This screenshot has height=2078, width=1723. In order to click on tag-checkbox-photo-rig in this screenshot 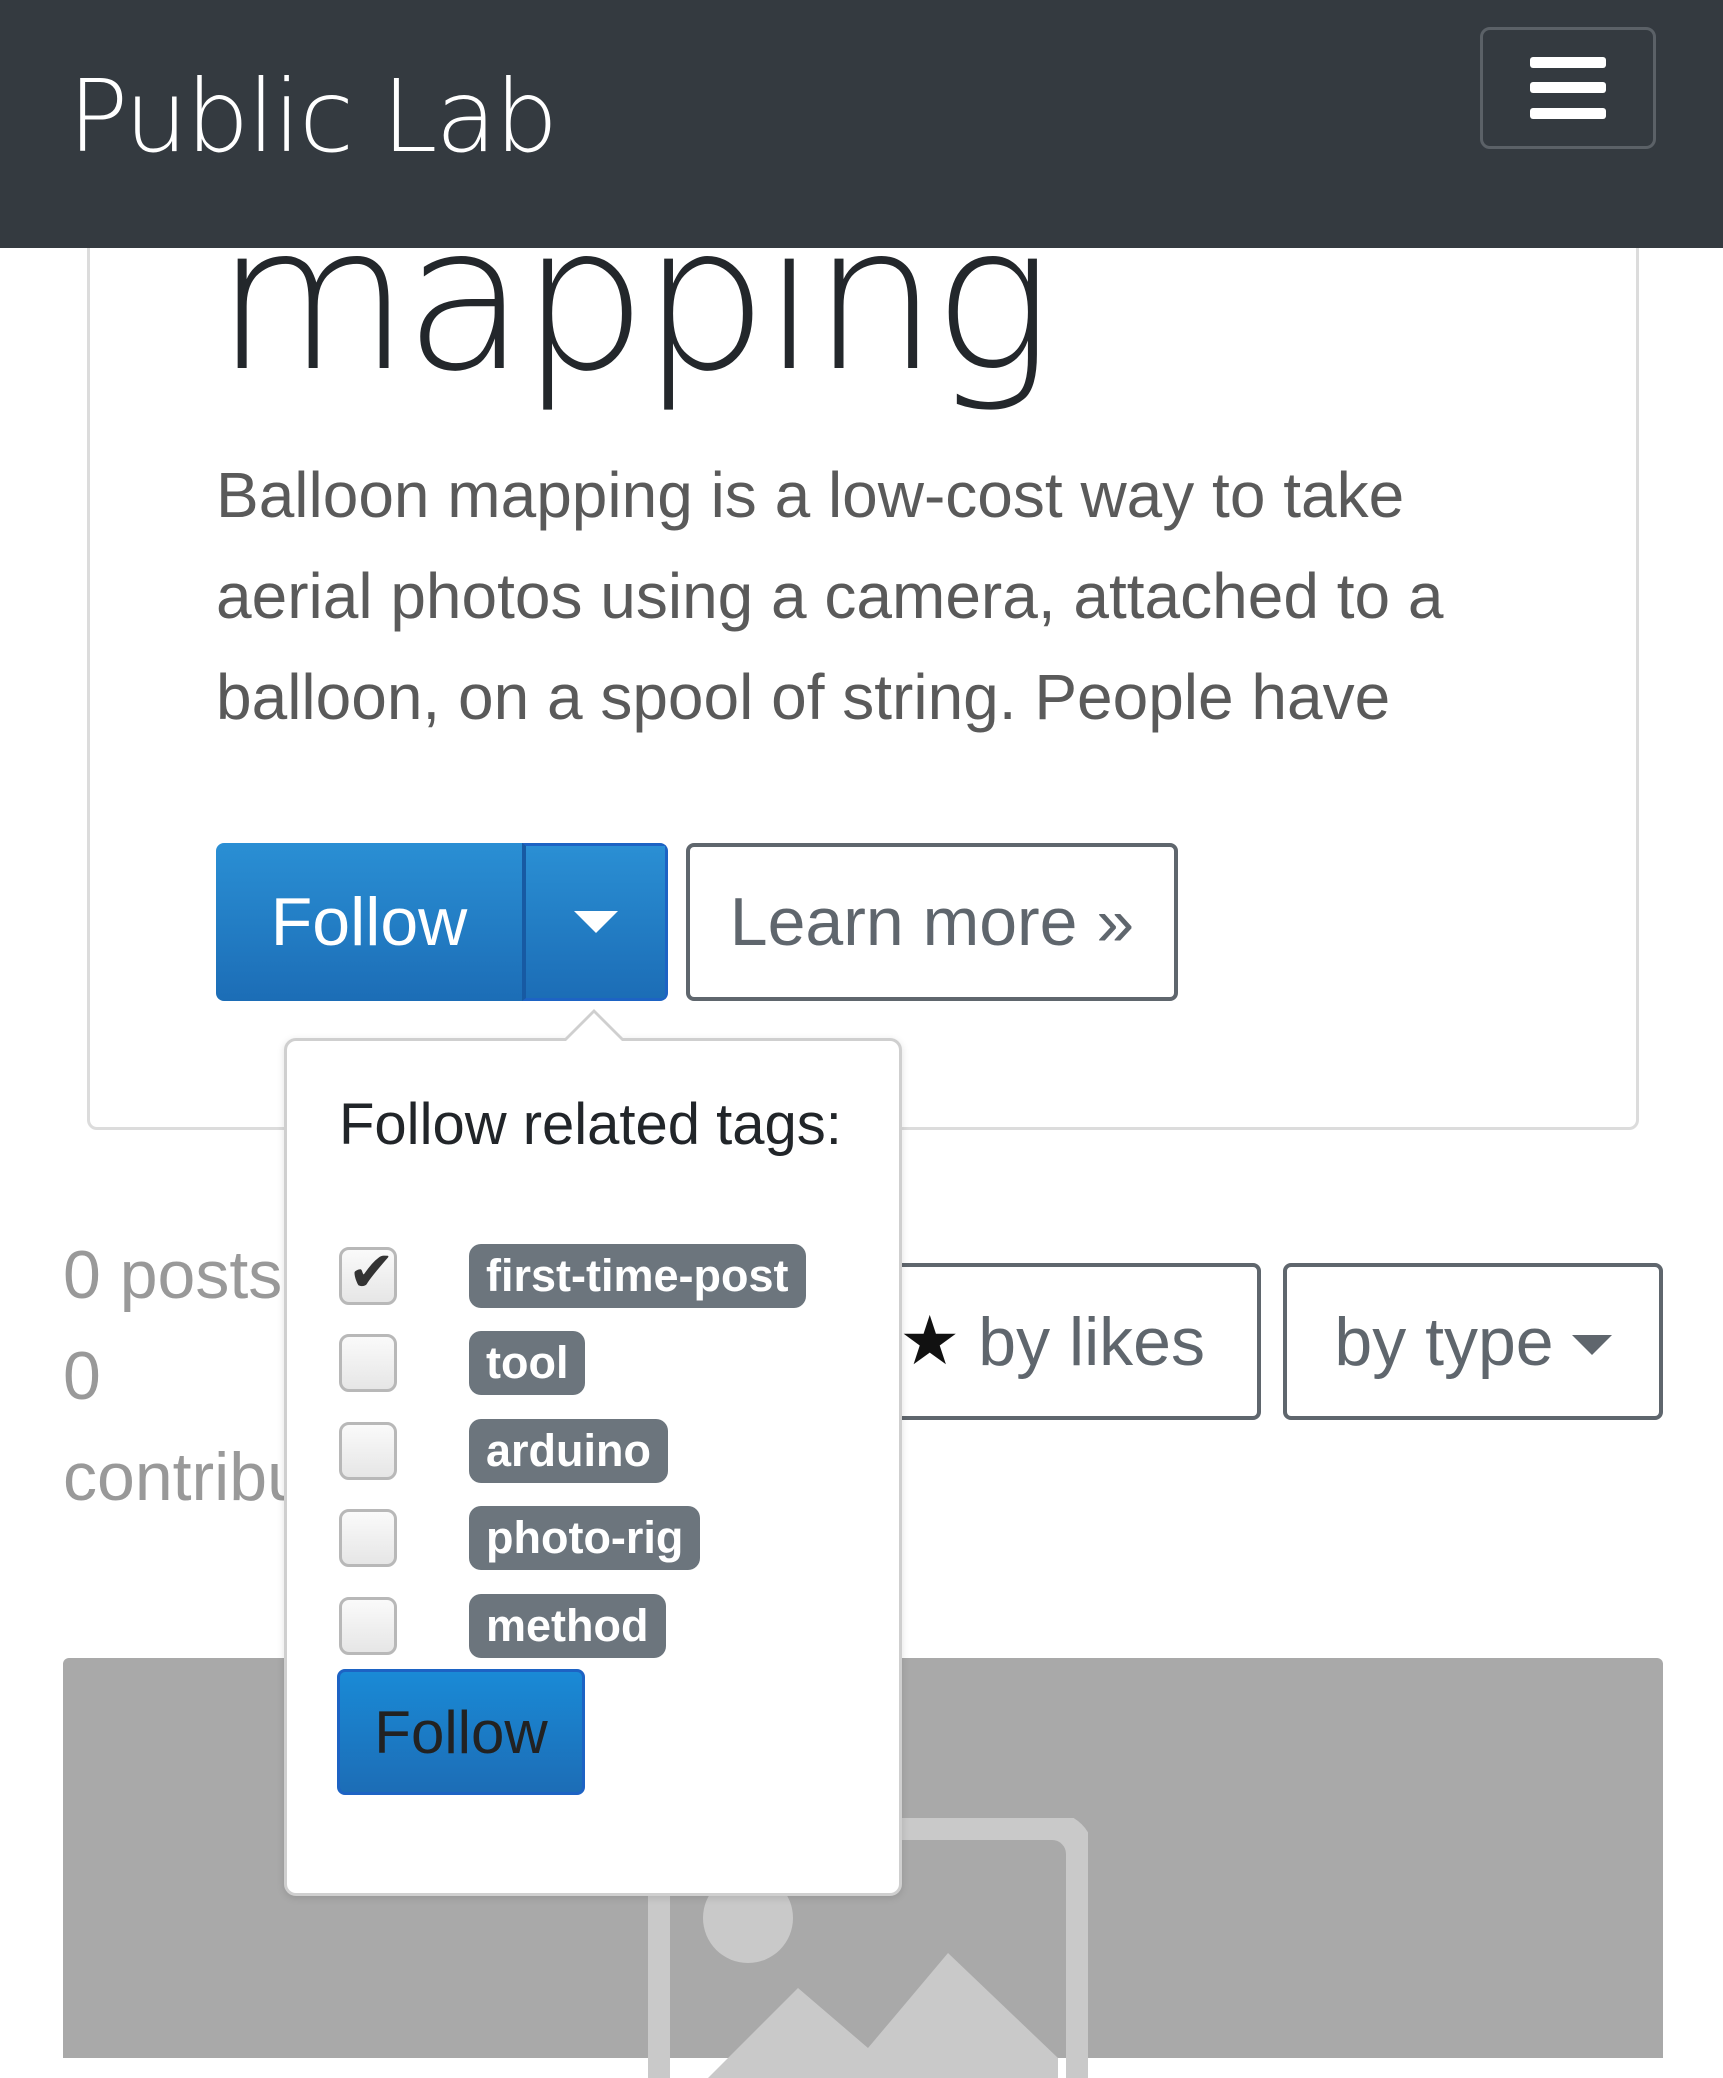, I will do `click(368, 1538)`.